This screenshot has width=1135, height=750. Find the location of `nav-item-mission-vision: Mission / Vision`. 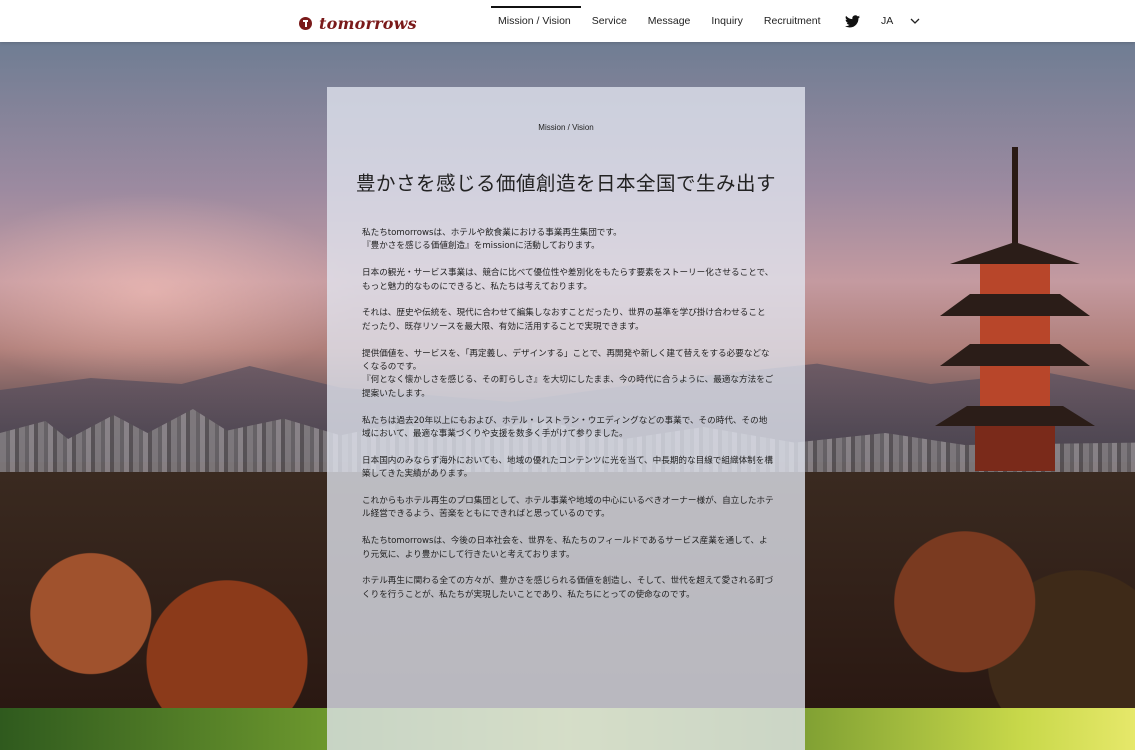

nav-item-mission-vision: Mission / Vision is located at coordinates (536, 21).